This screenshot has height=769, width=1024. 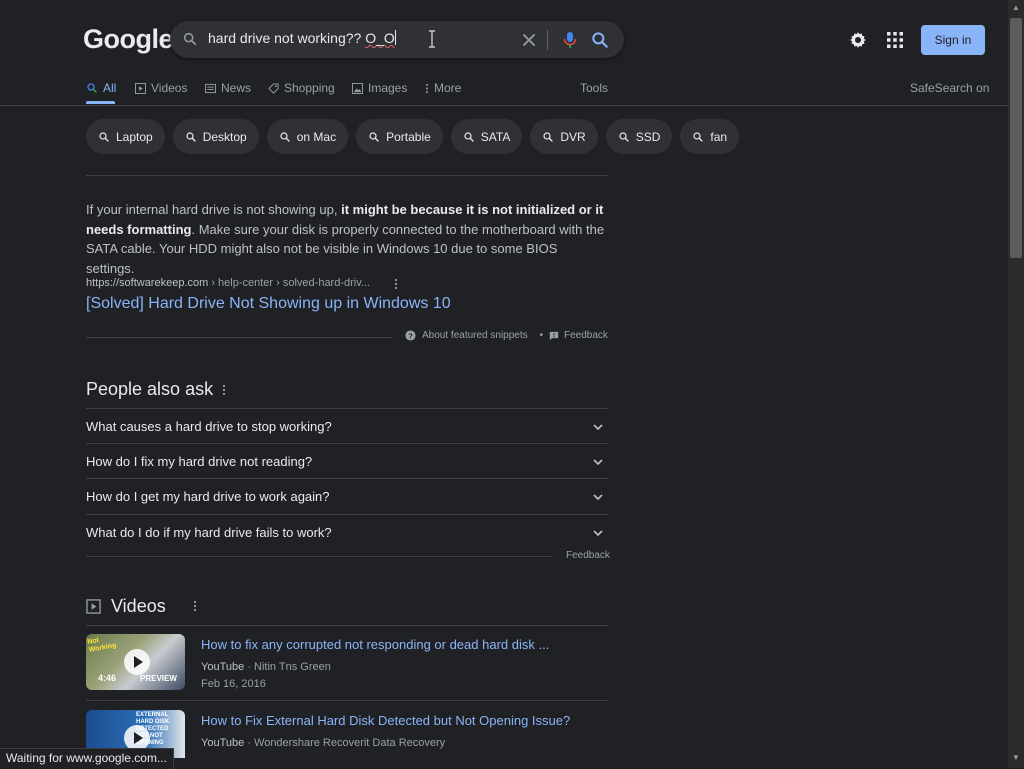 What do you see at coordinates (570, 40) in the screenshot?
I see `microphone-icon` at bounding box center [570, 40].